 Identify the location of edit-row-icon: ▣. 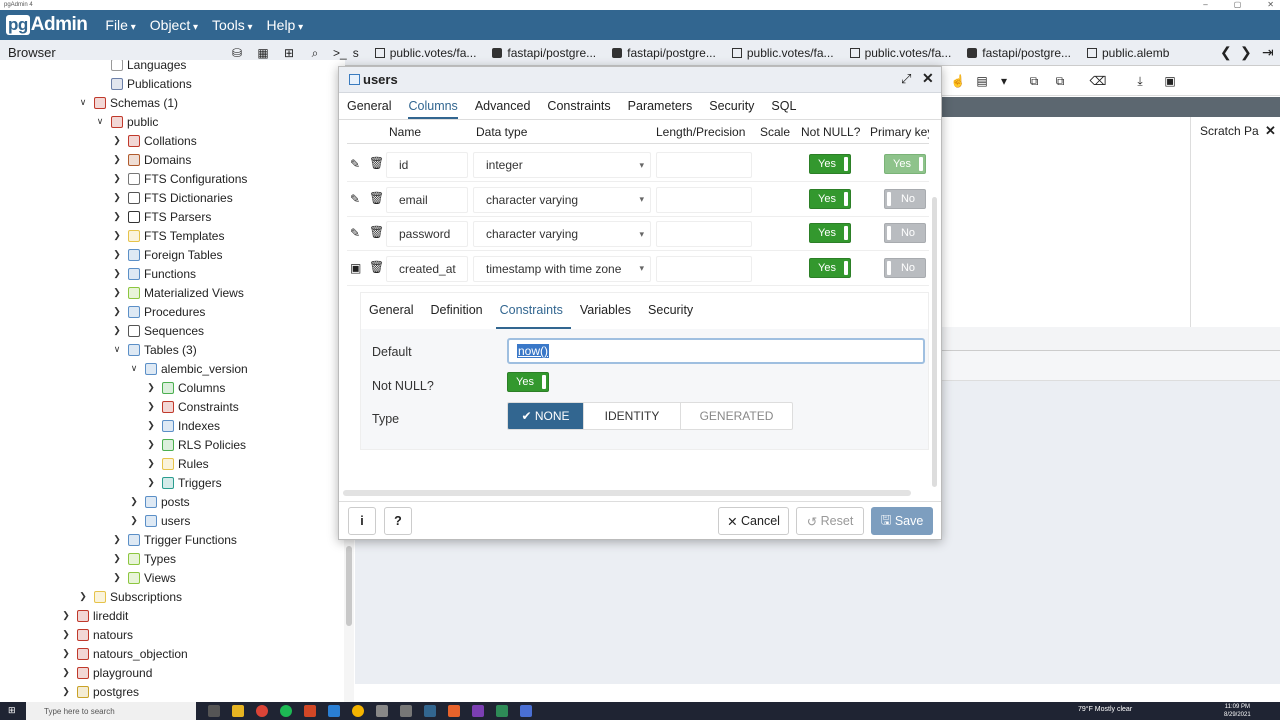
(355, 268).